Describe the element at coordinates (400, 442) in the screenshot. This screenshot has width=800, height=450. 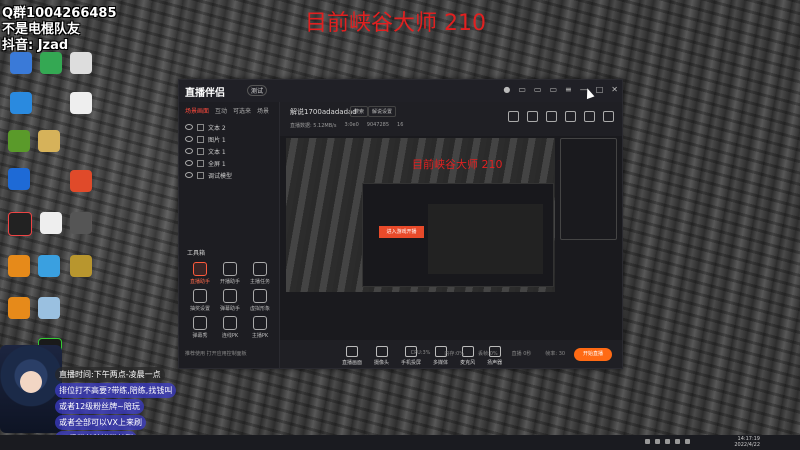
I see `taskbar: 14:17:19 2022/4/22` at that location.